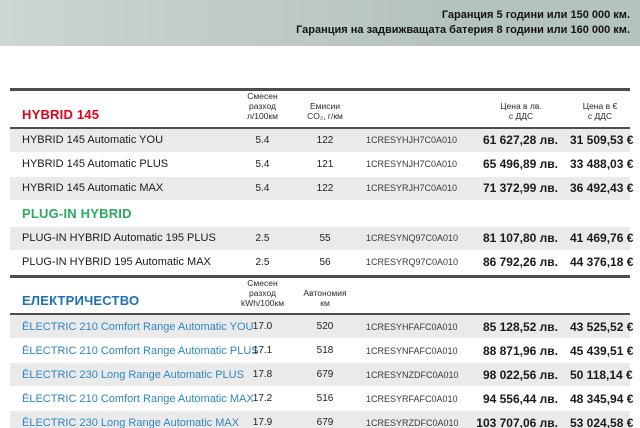  What do you see at coordinates (520, 140) in the screenshot?
I see `price-lv-cell: 61 627,28 лв.` at bounding box center [520, 140].